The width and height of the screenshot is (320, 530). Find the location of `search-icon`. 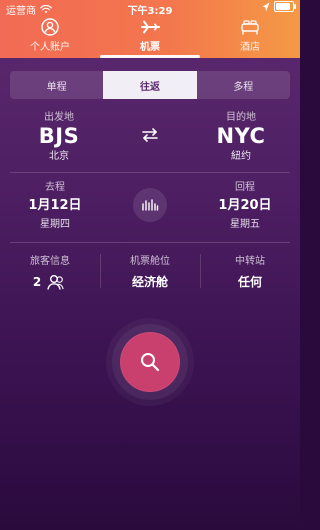

search-icon is located at coordinates (150, 362).